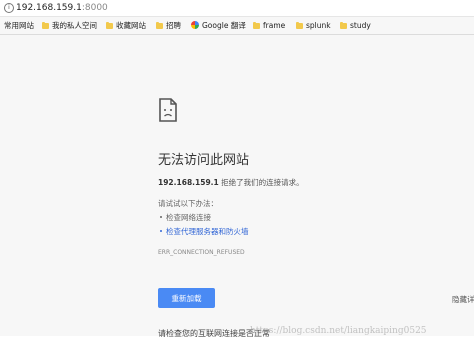 This screenshot has width=474, height=339. Describe the element at coordinates (204, 160) in the screenshot. I see `error-title: 无法访问此网站` at that location.